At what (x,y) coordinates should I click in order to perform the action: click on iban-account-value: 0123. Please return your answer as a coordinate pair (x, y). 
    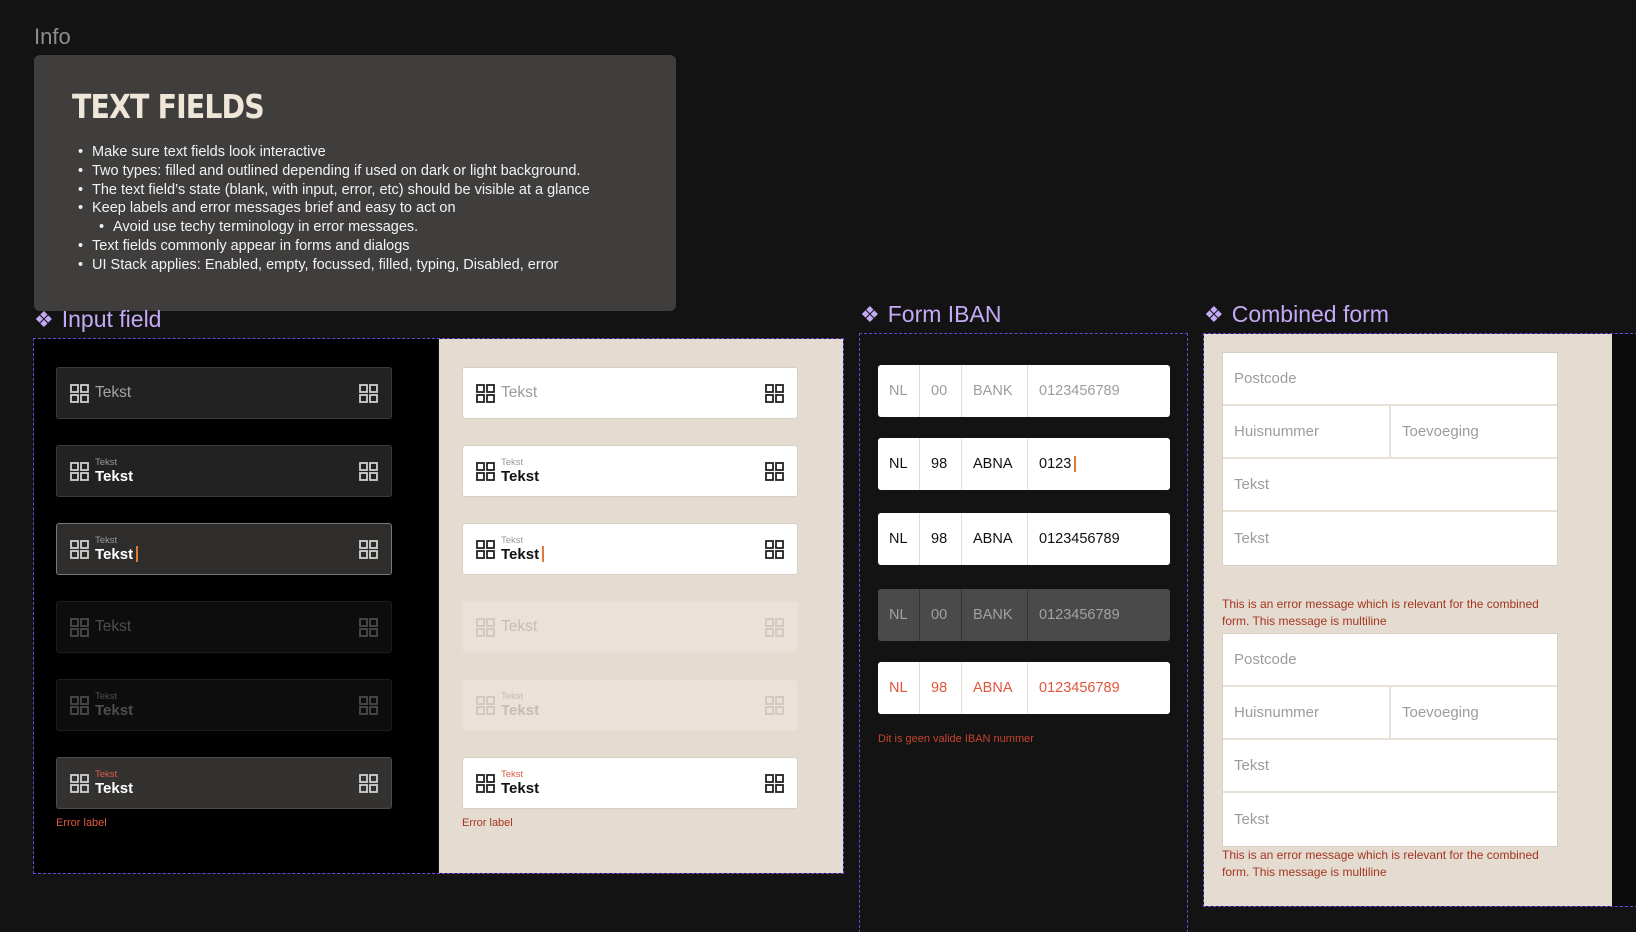
    Looking at the image, I should click on (1055, 464).